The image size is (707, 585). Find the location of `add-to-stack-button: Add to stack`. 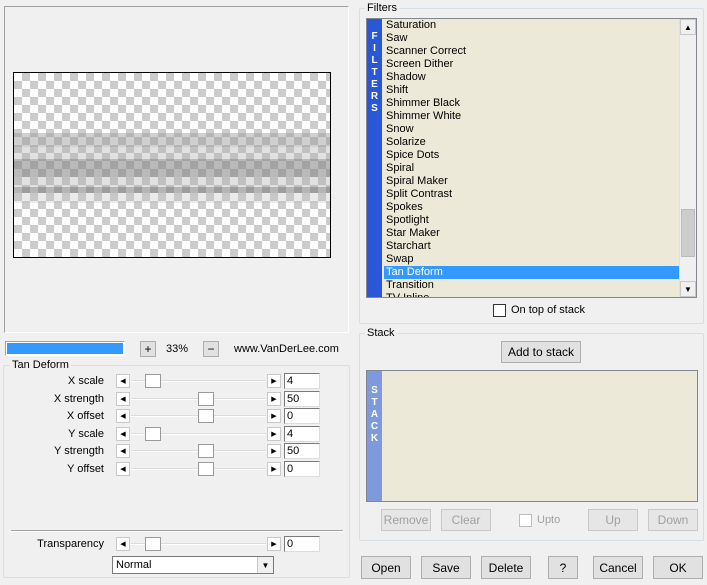

add-to-stack-button: Add to stack is located at coordinates (541, 352).